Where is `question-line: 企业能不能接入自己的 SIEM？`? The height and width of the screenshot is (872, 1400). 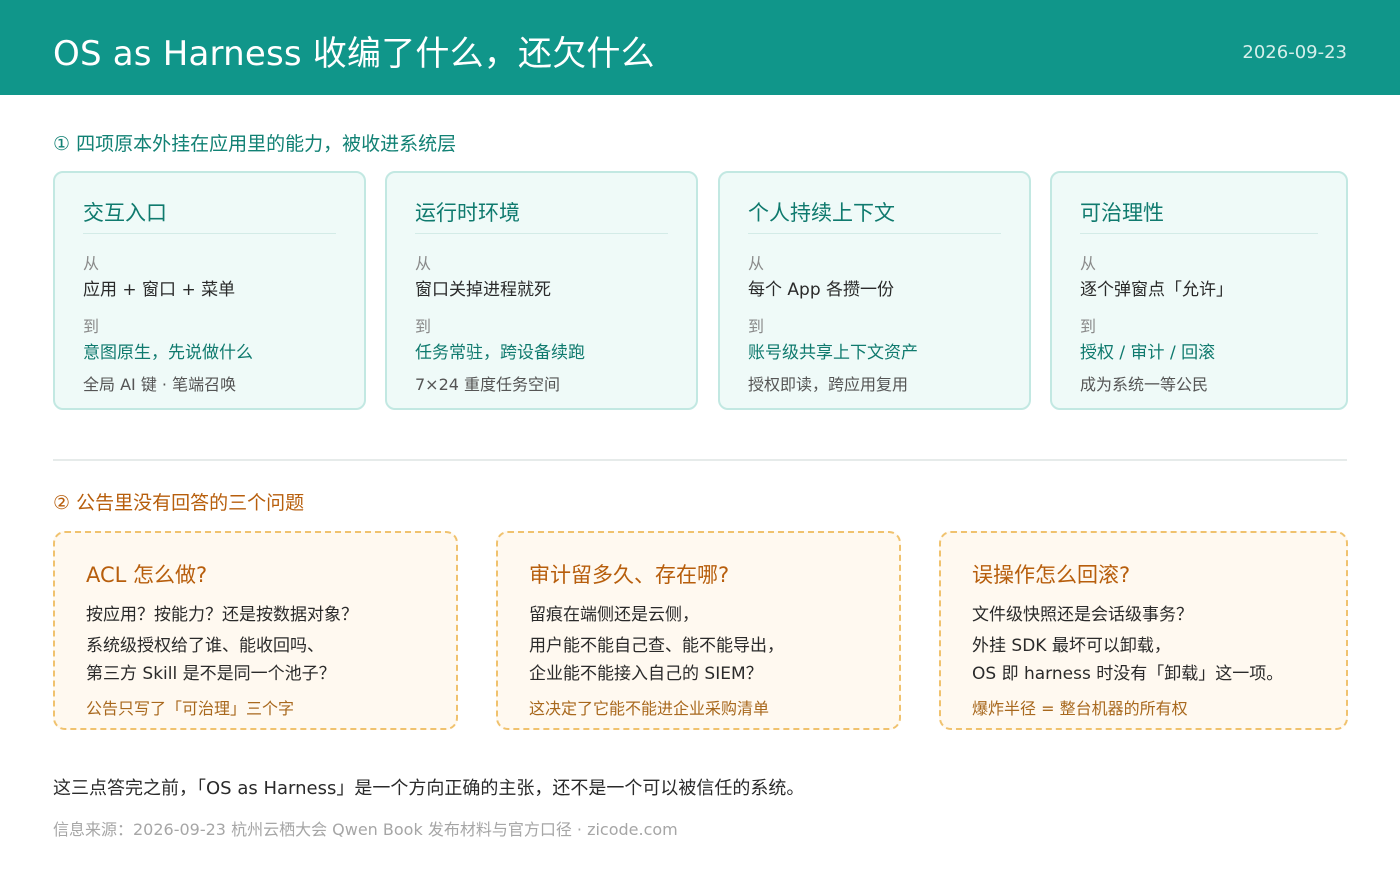
question-line: 企业能不能接入自己的 SIEM？ is located at coordinates (646, 674).